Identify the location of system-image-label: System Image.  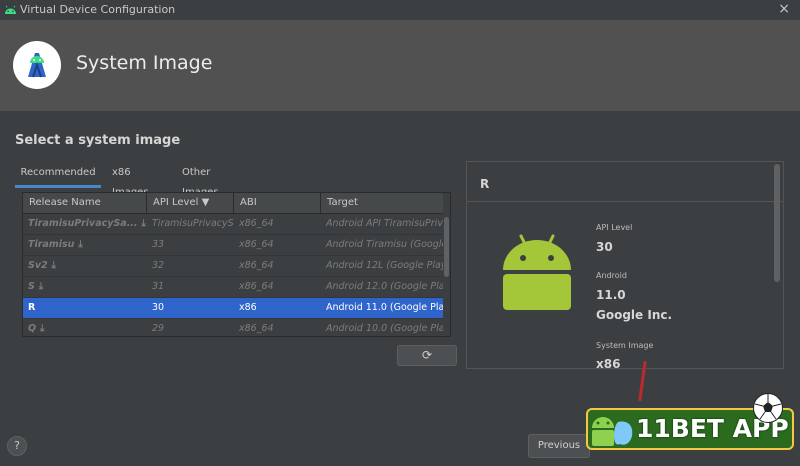
(625, 345).